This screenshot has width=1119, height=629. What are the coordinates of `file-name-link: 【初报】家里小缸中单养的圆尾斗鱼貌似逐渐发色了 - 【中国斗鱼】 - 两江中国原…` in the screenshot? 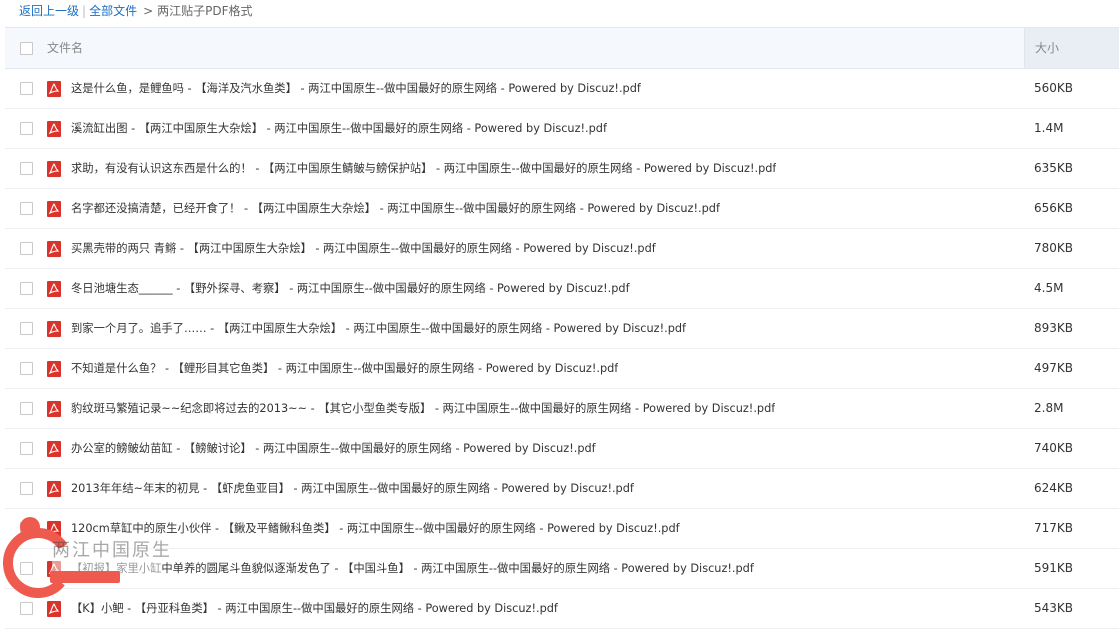 It's located at (412, 568).